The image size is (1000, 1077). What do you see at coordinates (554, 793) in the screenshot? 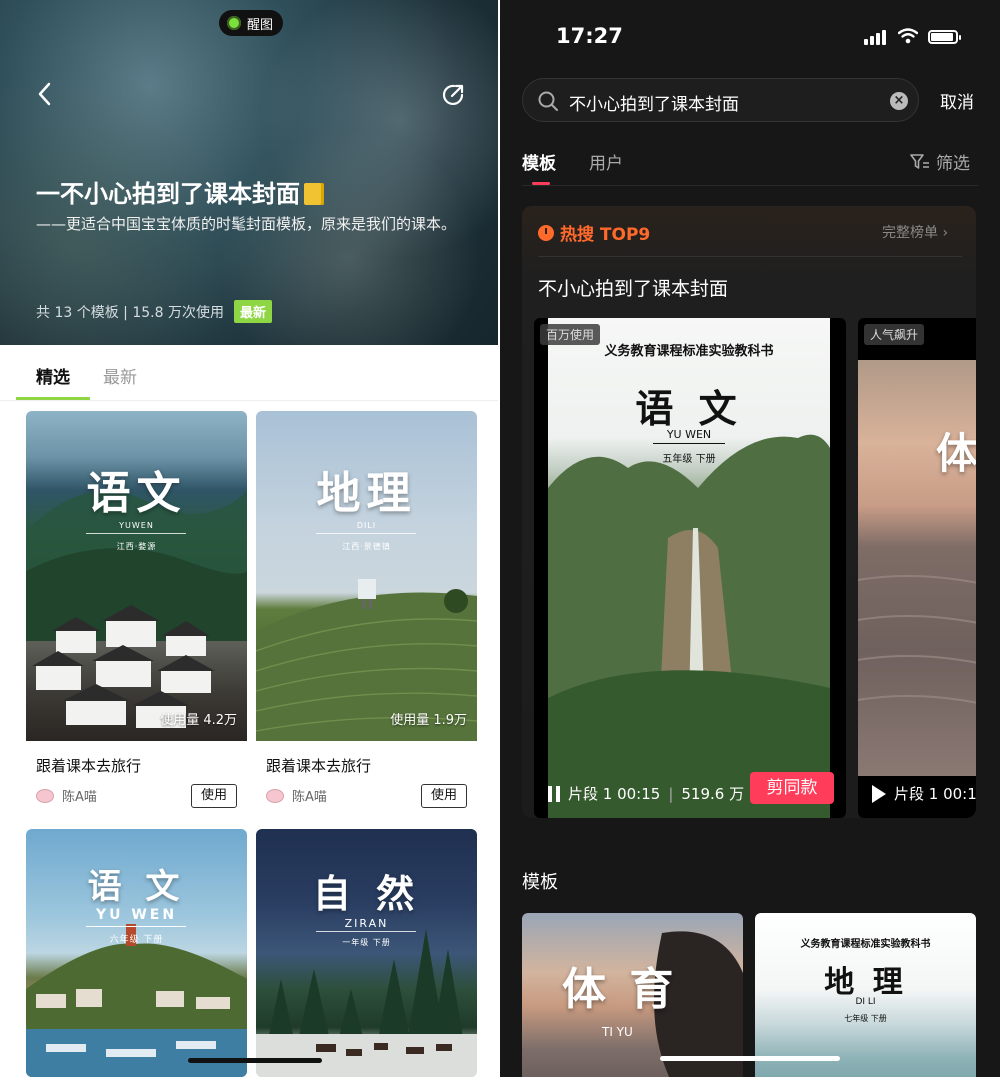
I see `pause-icon` at bounding box center [554, 793].